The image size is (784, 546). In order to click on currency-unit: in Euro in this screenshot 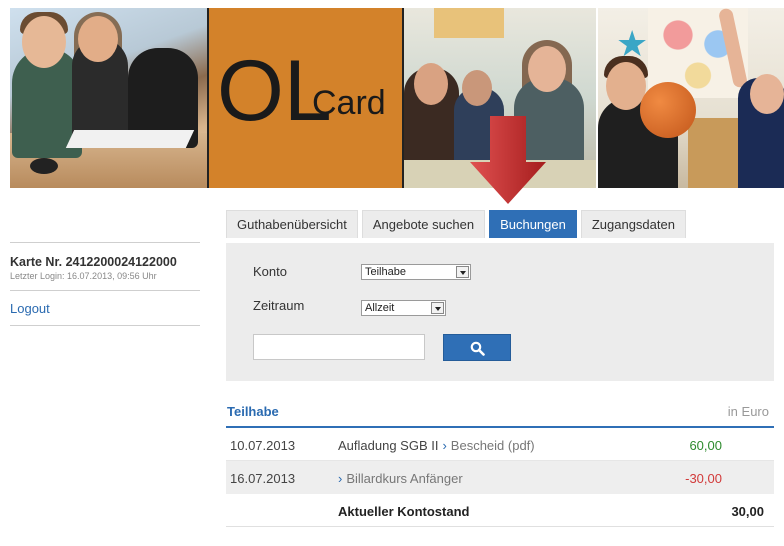, I will do `click(748, 411)`.